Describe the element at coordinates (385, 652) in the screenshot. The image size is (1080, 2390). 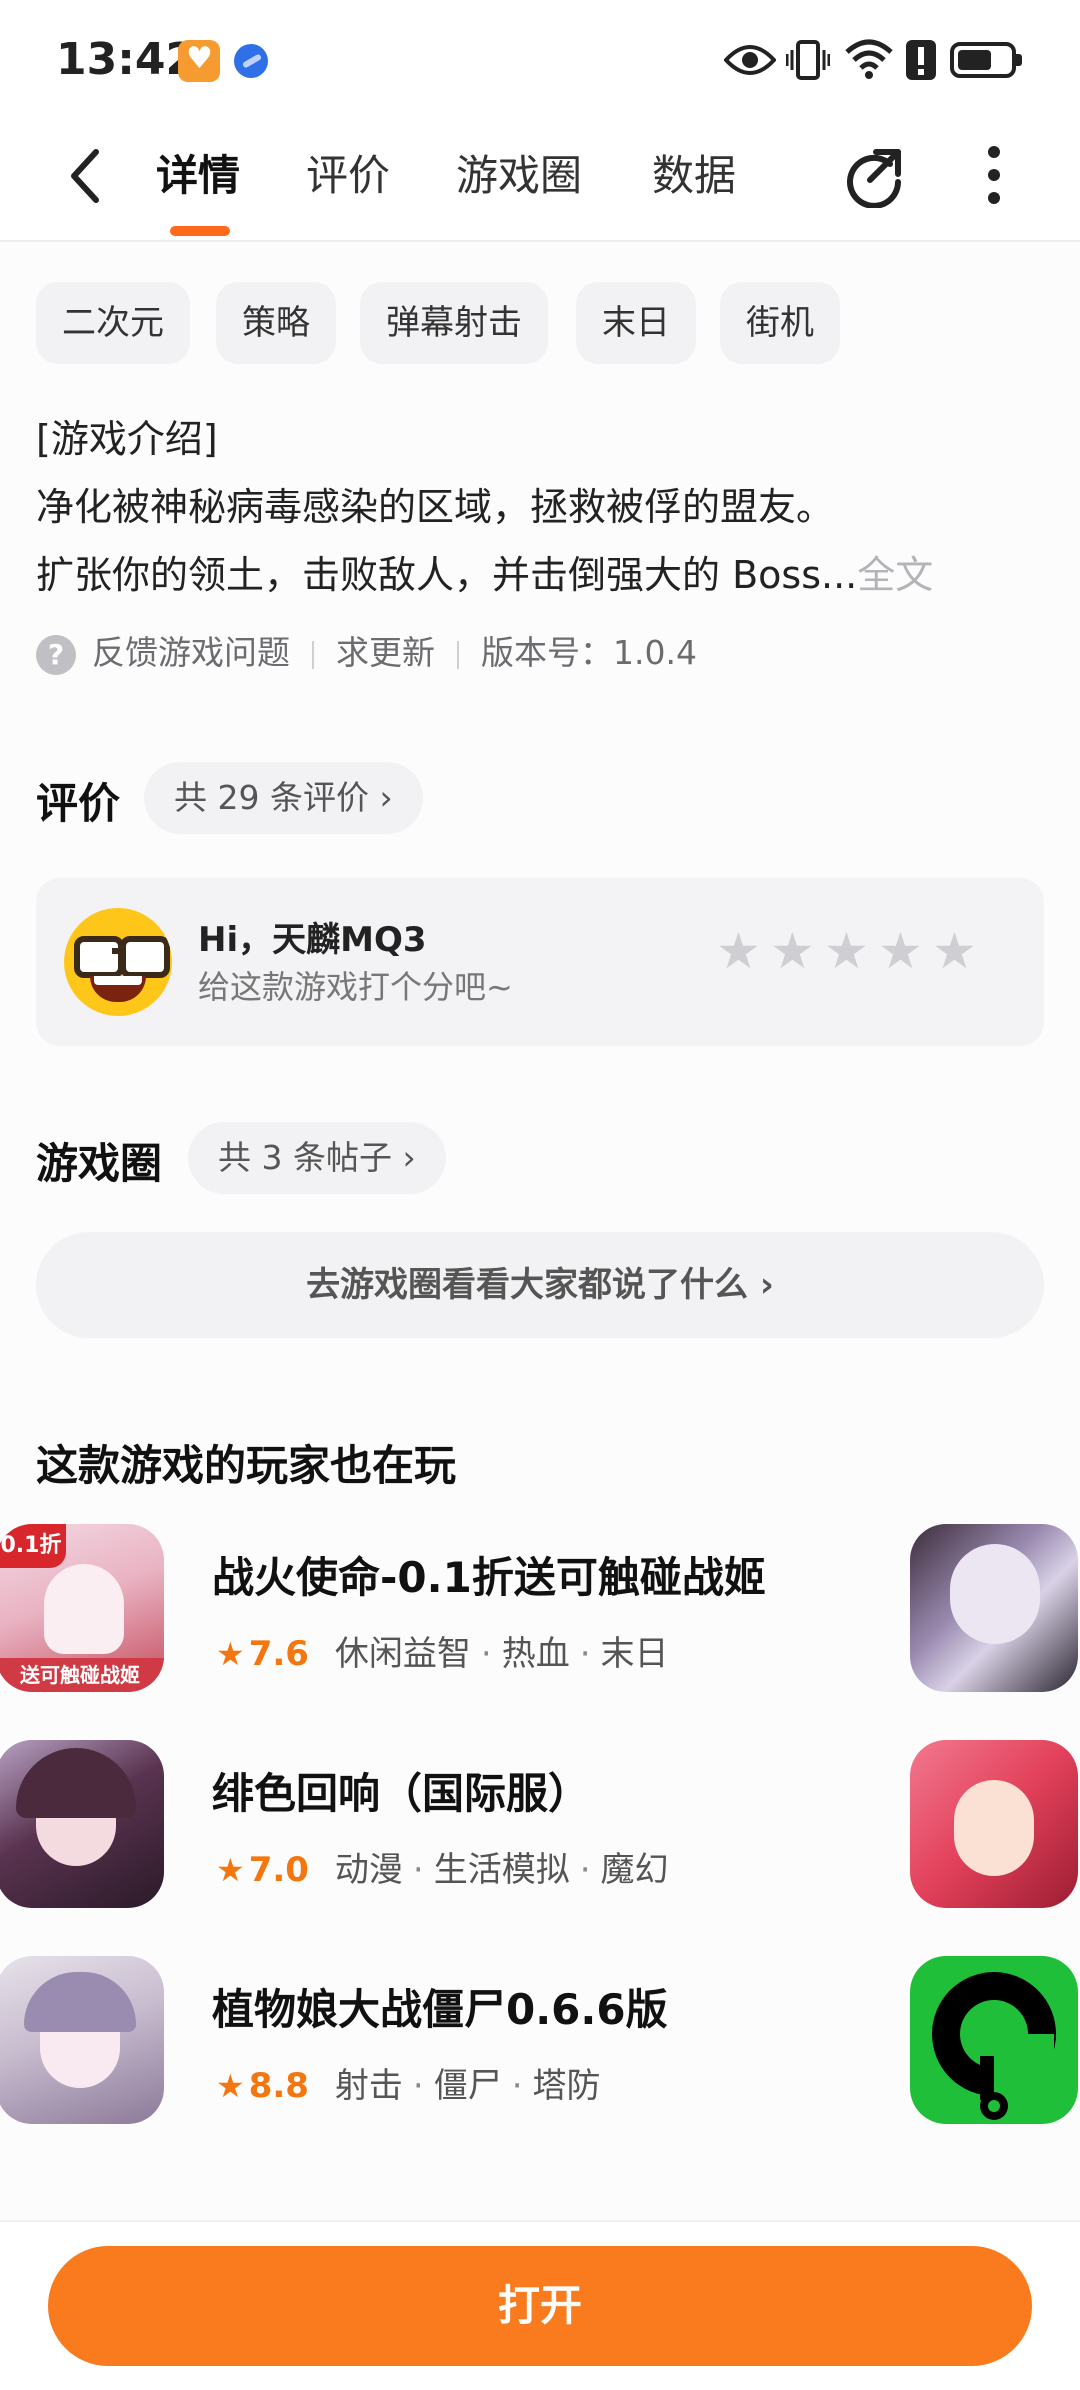
I see `request-update-link: 求更新` at that location.